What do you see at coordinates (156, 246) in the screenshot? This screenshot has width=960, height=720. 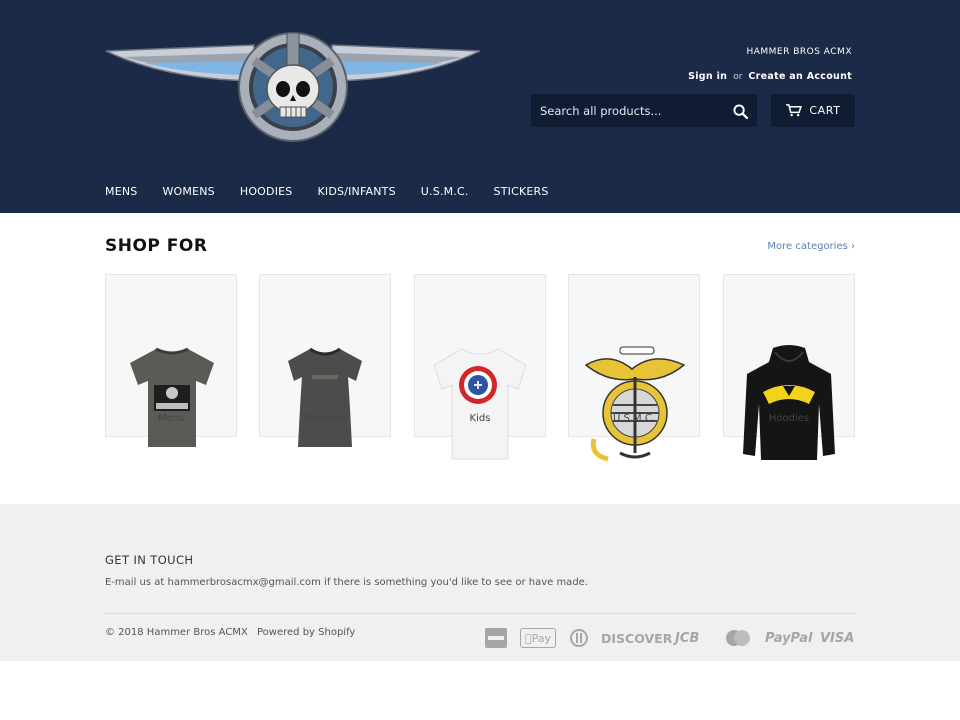 I see `page-title: SHOP FOR` at bounding box center [156, 246].